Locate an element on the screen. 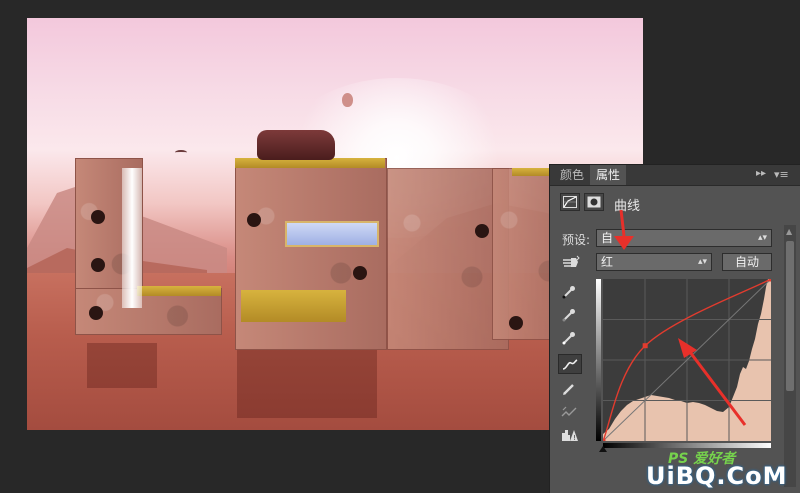 This screenshot has height=493, width=800. smooth-curve-icon is located at coordinates (570, 412).